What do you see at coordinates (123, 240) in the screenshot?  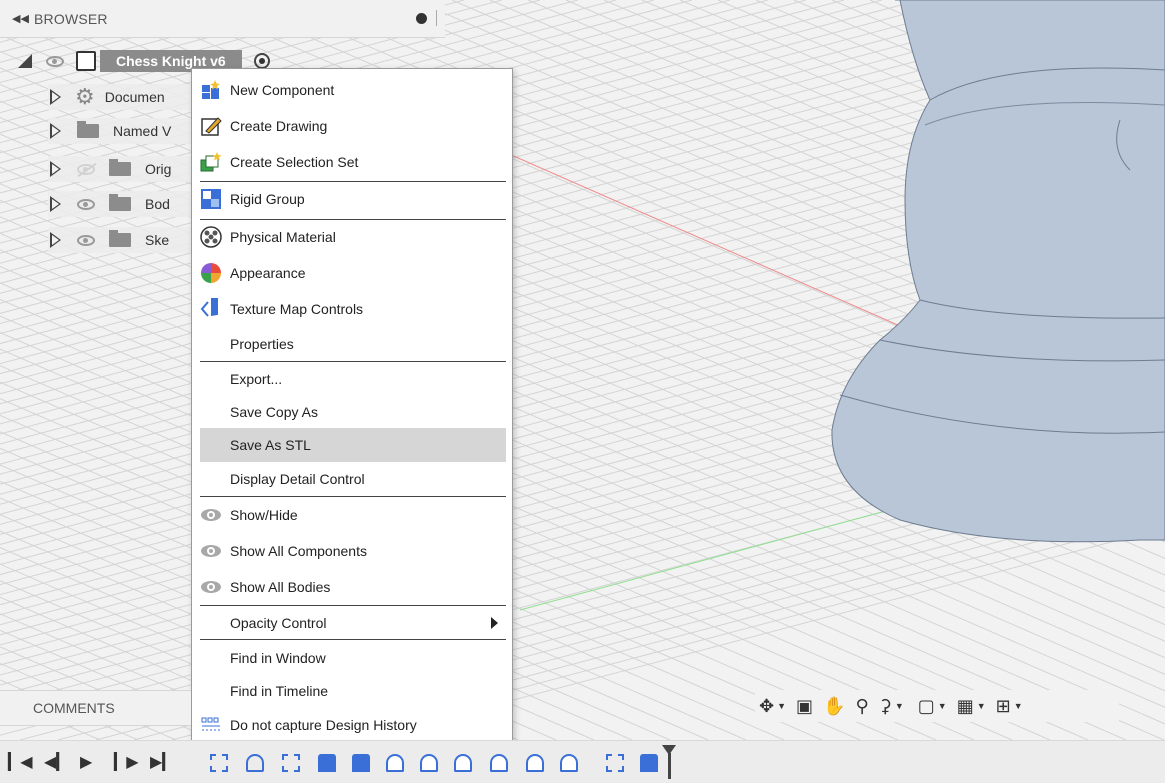 I see `tree-item-sketches: Ske` at bounding box center [123, 240].